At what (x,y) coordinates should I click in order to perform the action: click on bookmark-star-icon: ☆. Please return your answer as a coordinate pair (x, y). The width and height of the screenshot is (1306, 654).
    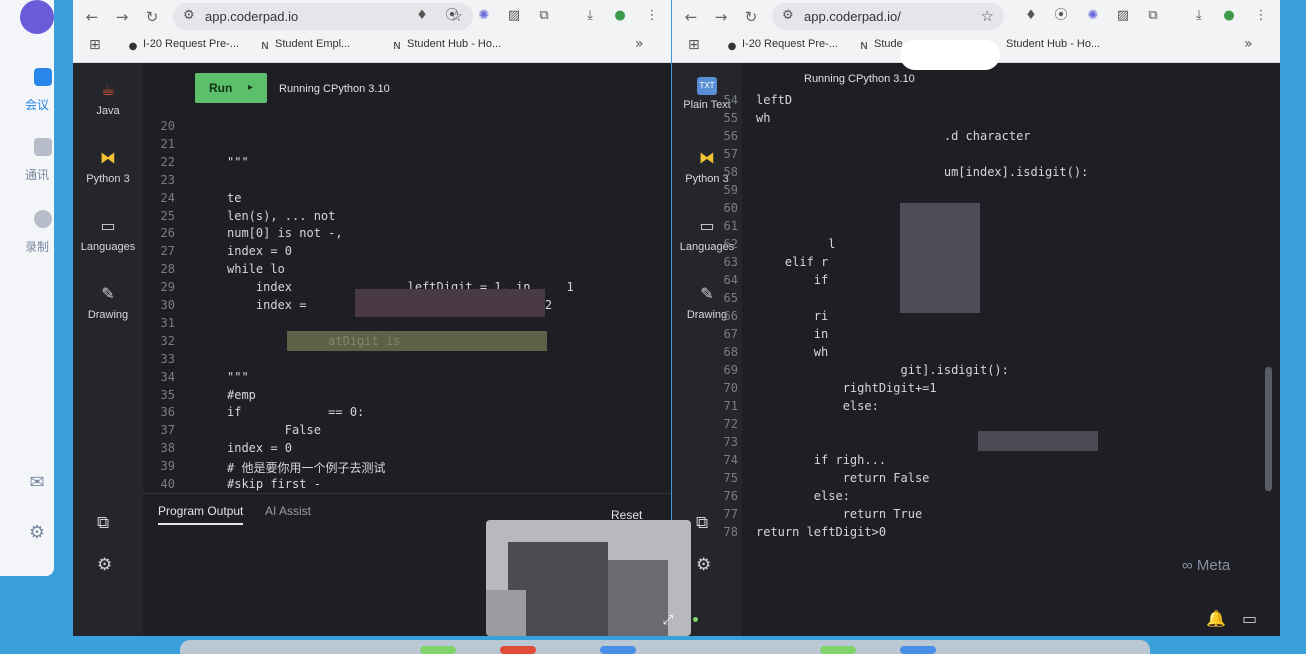
    Looking at the image, I should click on (987, 16).